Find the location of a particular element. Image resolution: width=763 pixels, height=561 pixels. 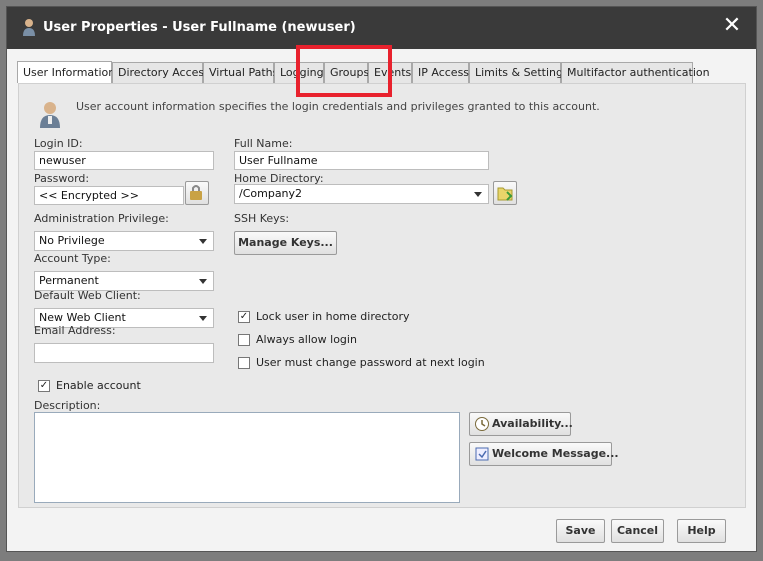

tab-groups: Groups is located at coordinates (346, 72).